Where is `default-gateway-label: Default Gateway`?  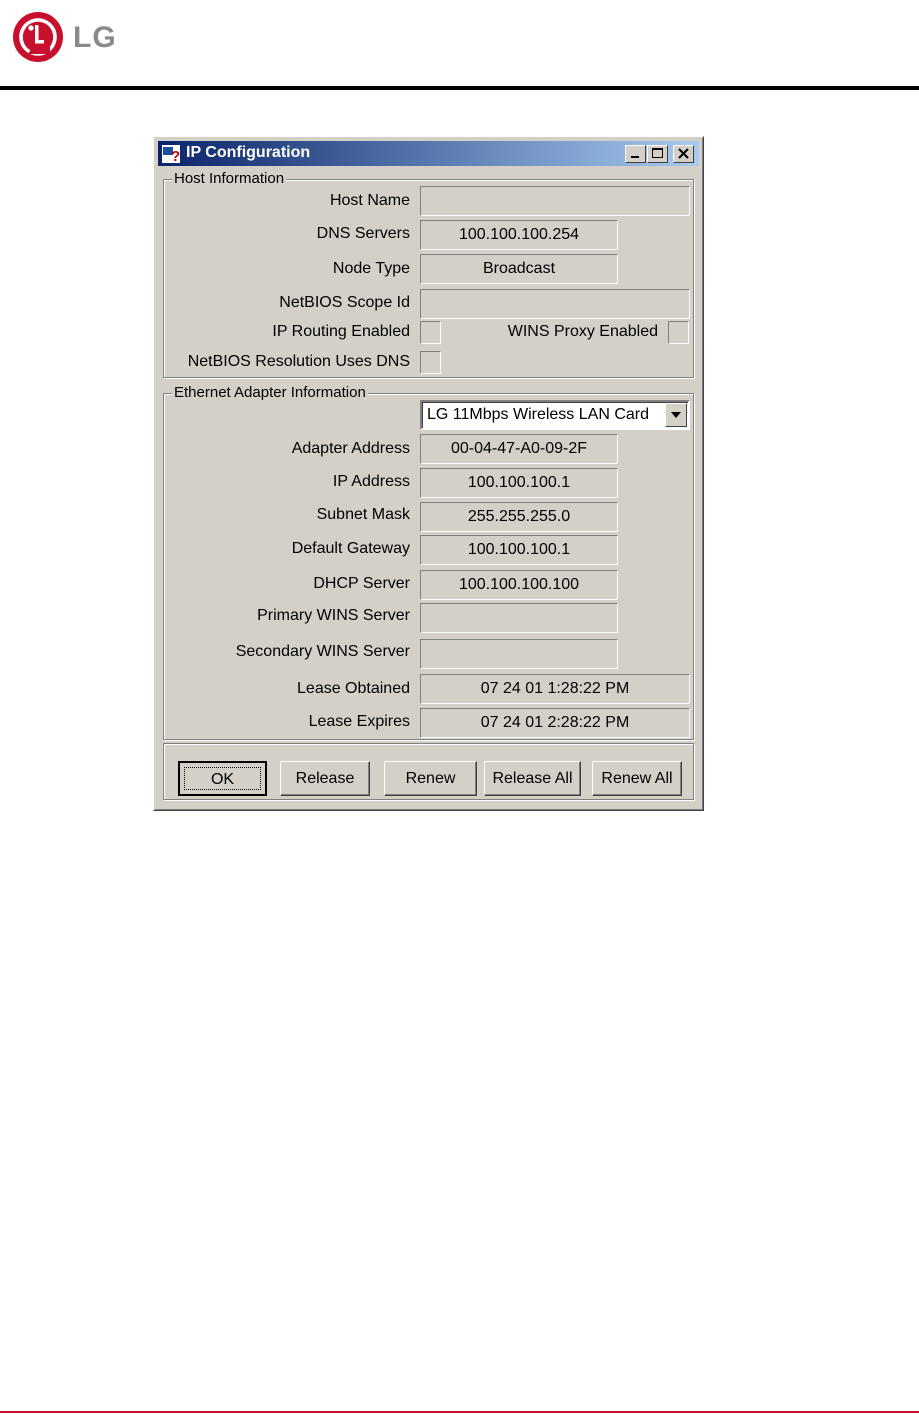 default-gateway-label: Default Gateway is located at coordinates (350, 548).